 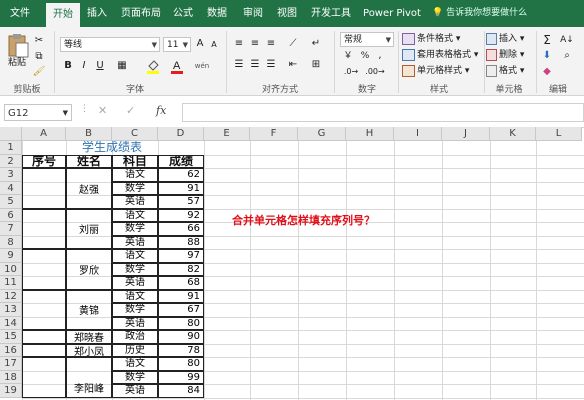 What do you see at coordinates (181, 215) in the screenshot?
I see `score-cell: 92` at bounding box center [181, 215].